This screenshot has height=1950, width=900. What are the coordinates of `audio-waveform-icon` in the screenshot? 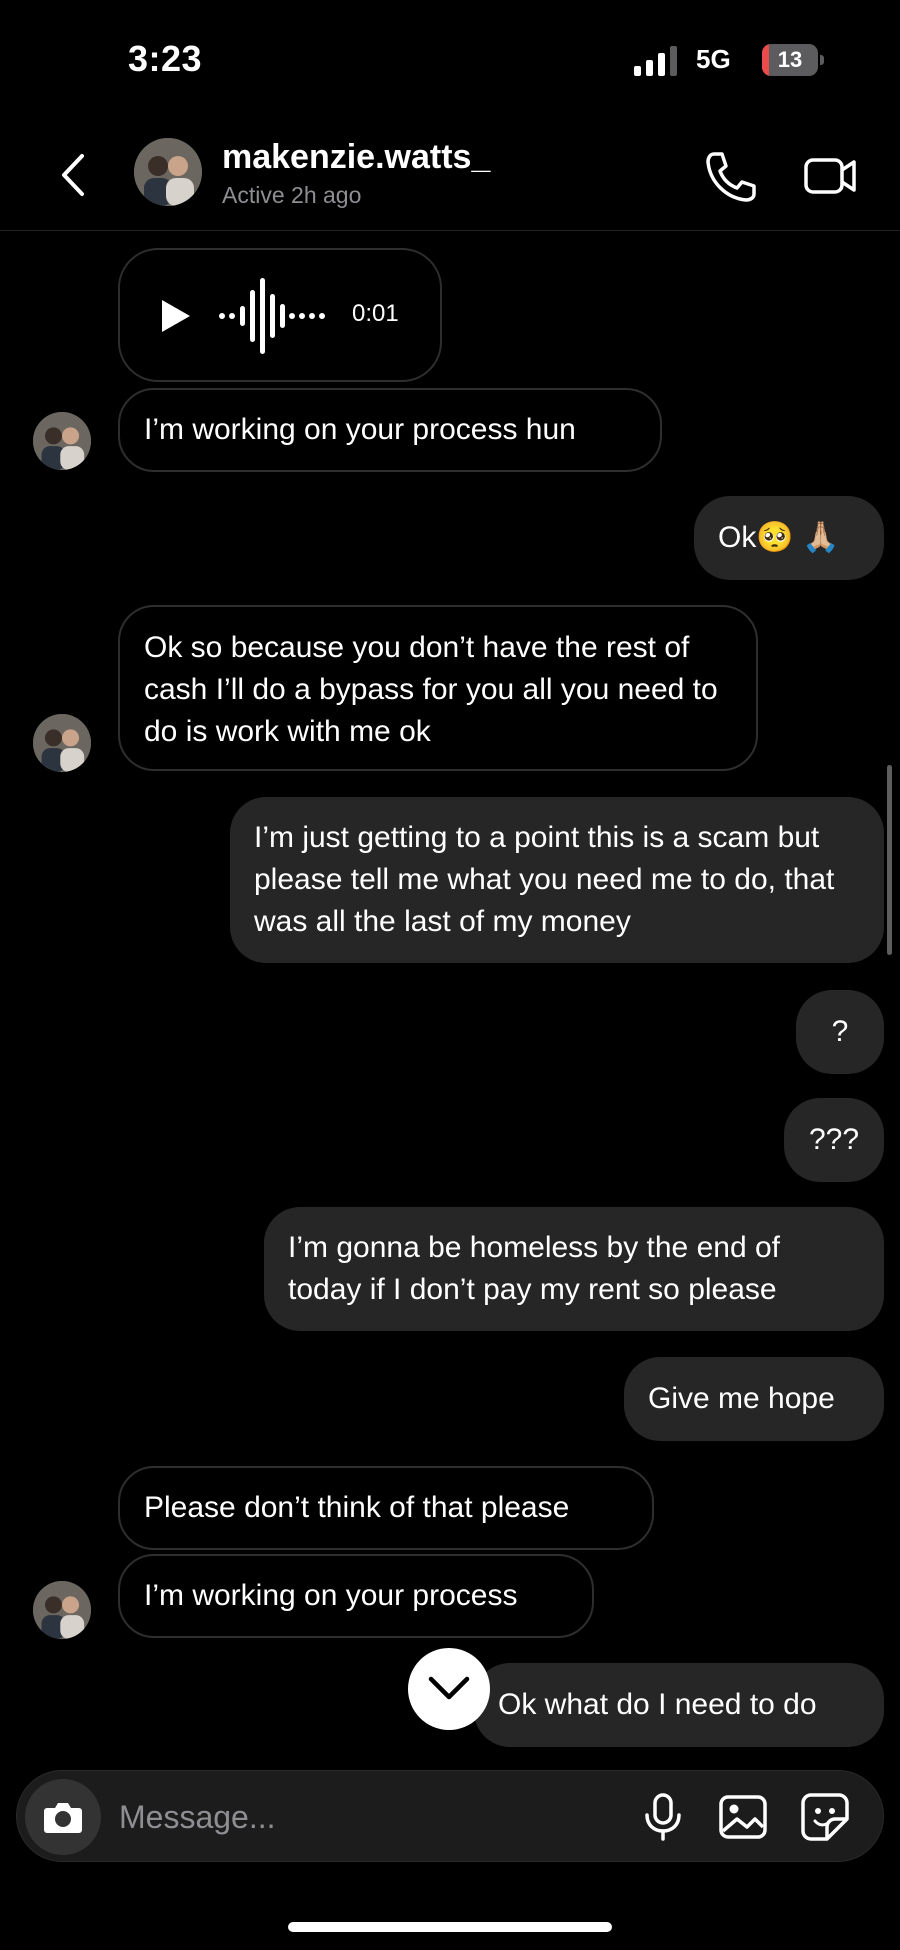 It's located at (272, 316).